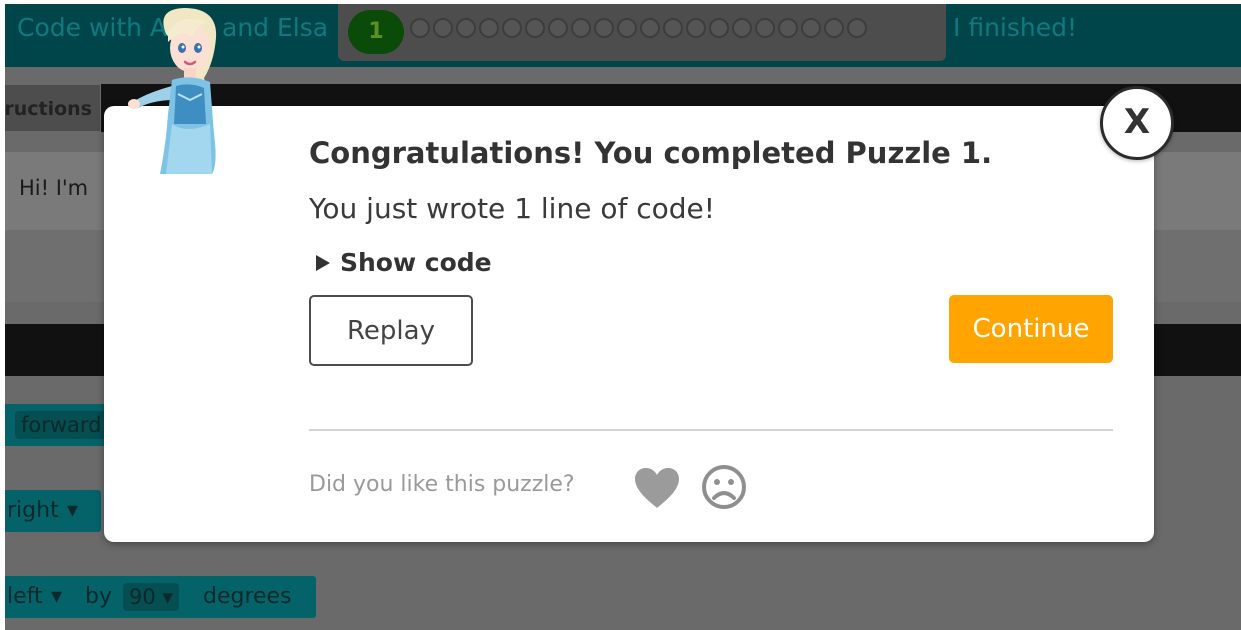  I want to click on block-by-label: by, so click(98, 596).